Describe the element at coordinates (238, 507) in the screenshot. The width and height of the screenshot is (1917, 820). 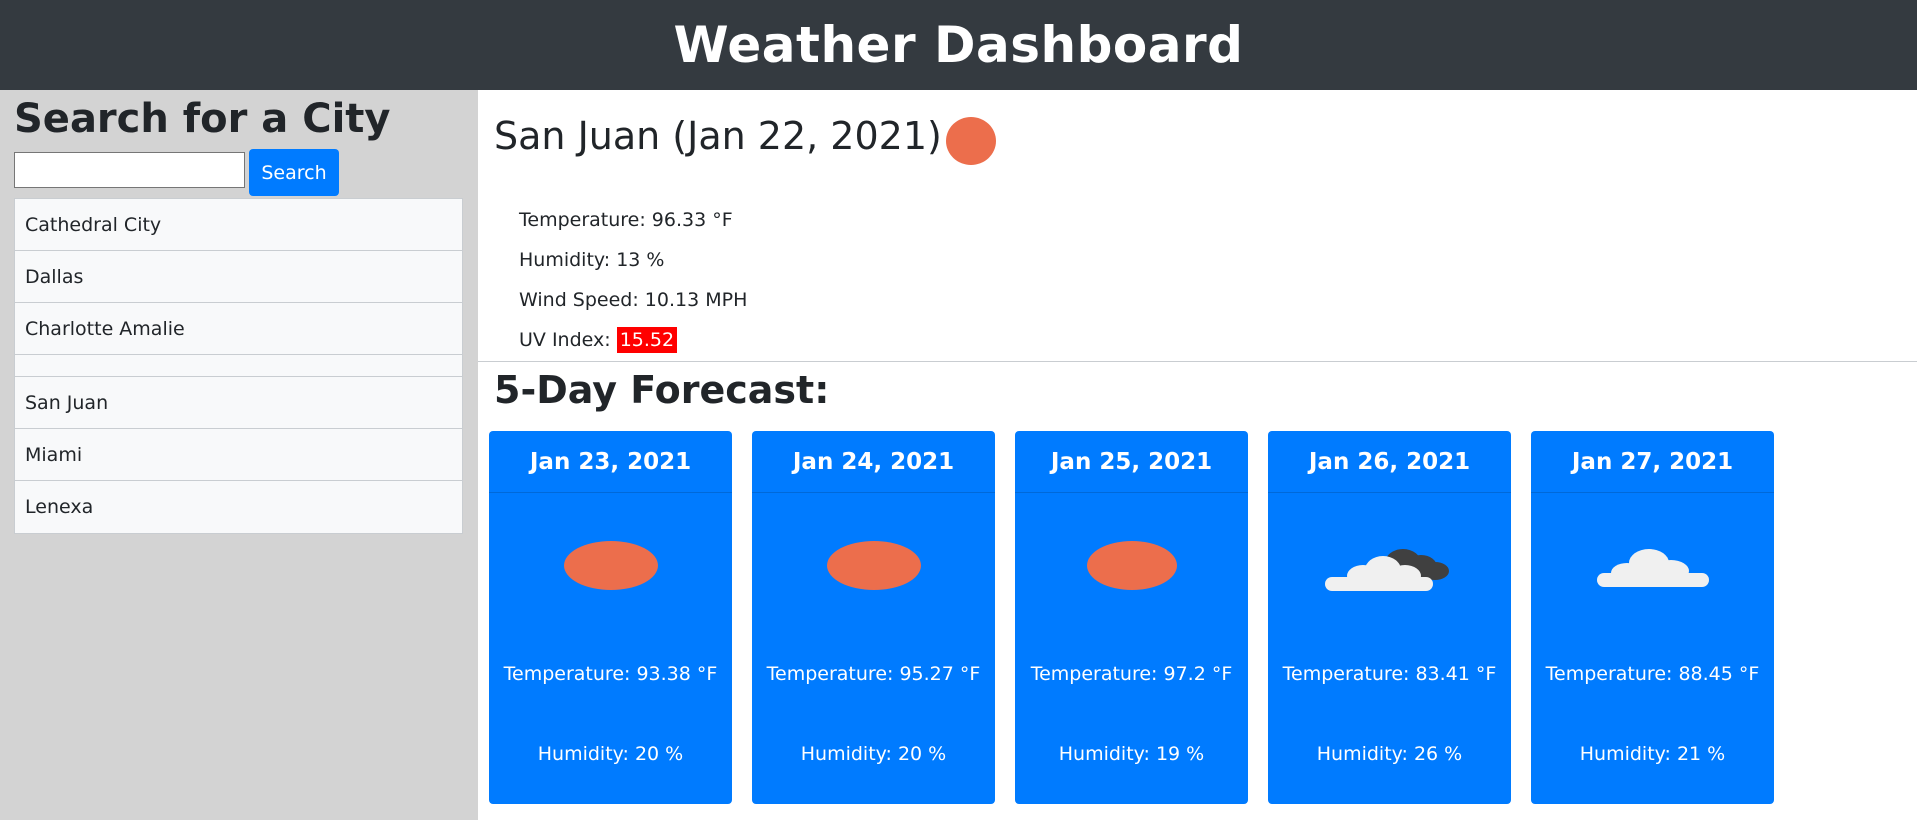
I see `city-history-item: Lenexa` at that location.